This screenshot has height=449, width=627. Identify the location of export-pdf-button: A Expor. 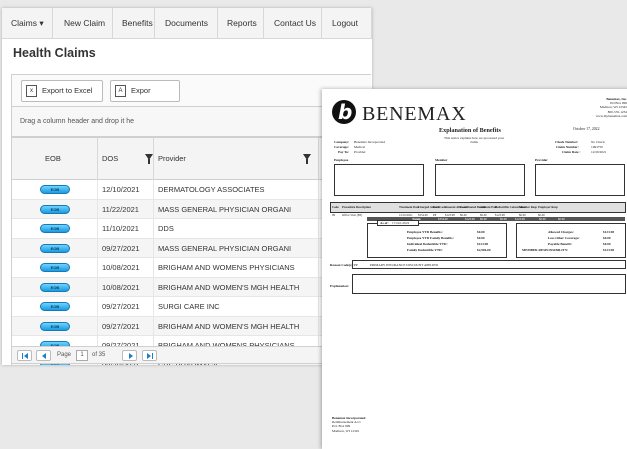
(145, 91).